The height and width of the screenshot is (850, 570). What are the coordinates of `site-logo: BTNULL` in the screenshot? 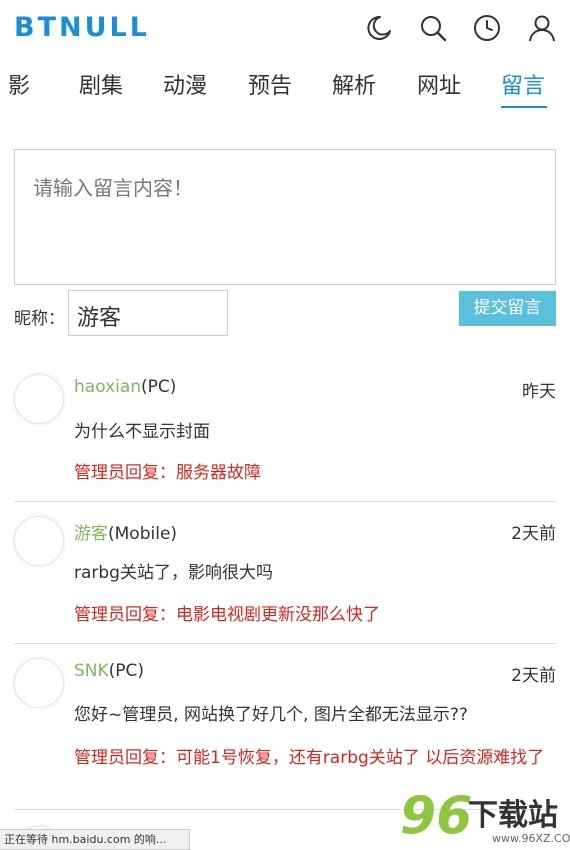 It's located at (82, 27).